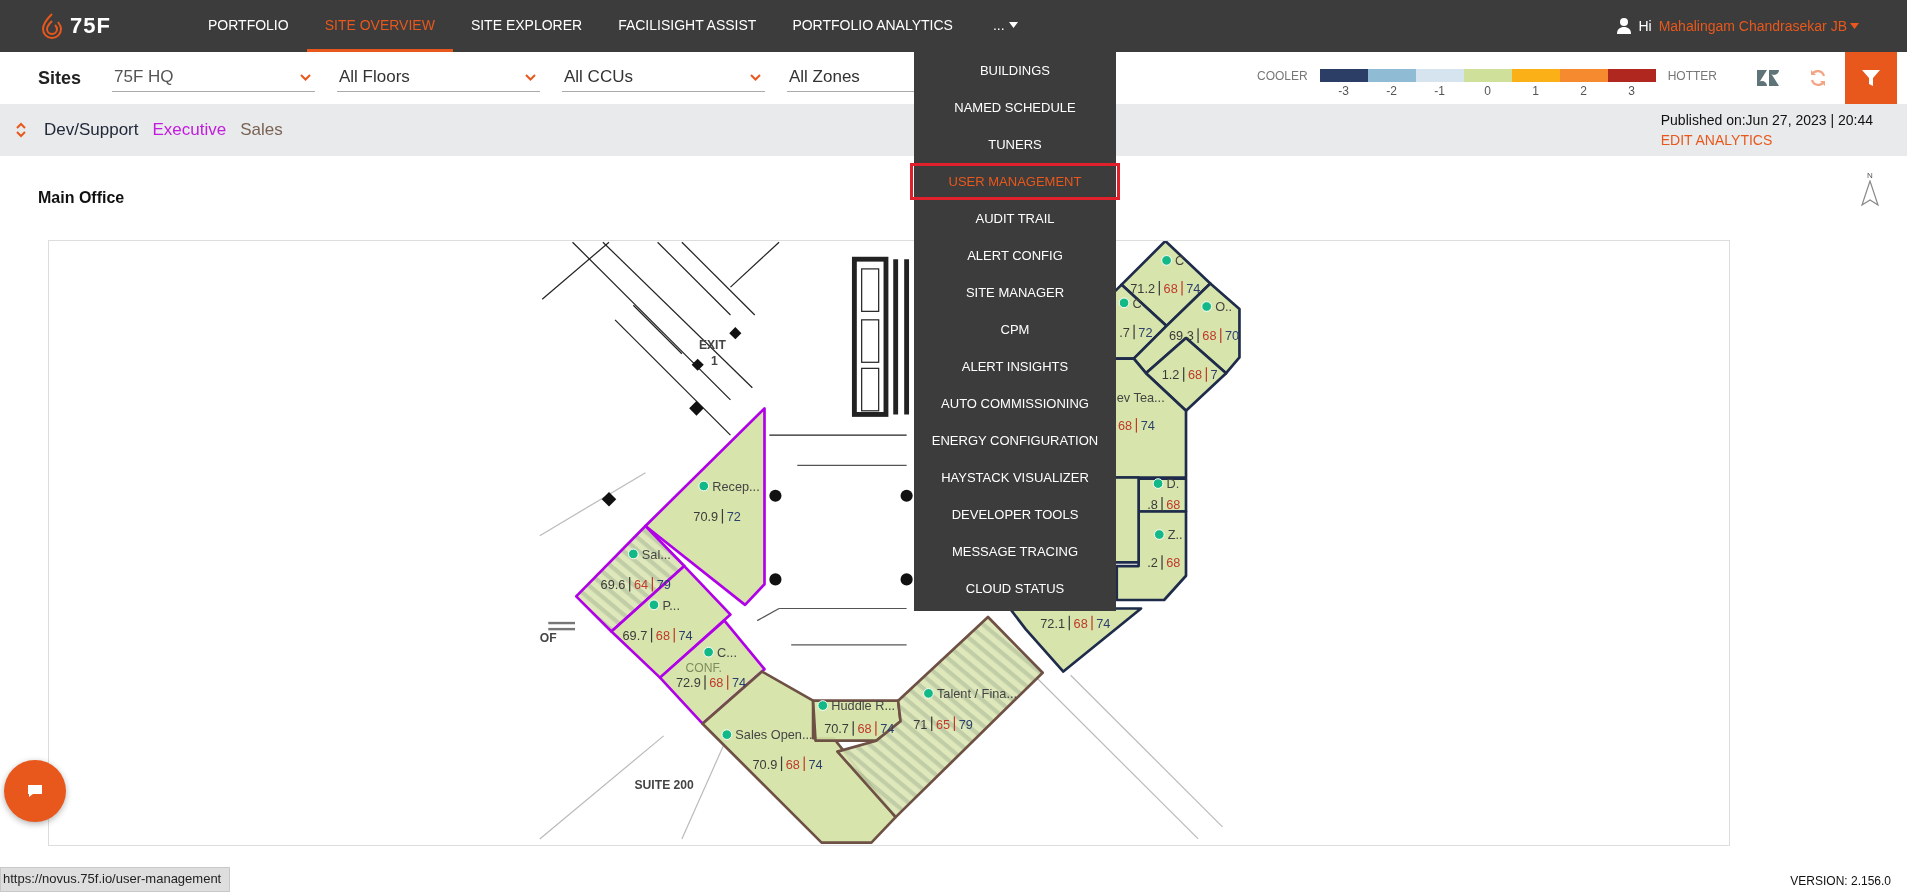 The image size is (1907, 892). Describe the element at coordinates (635, 636) in the screenshot. I see `zone-reading: 69.7` at that location.